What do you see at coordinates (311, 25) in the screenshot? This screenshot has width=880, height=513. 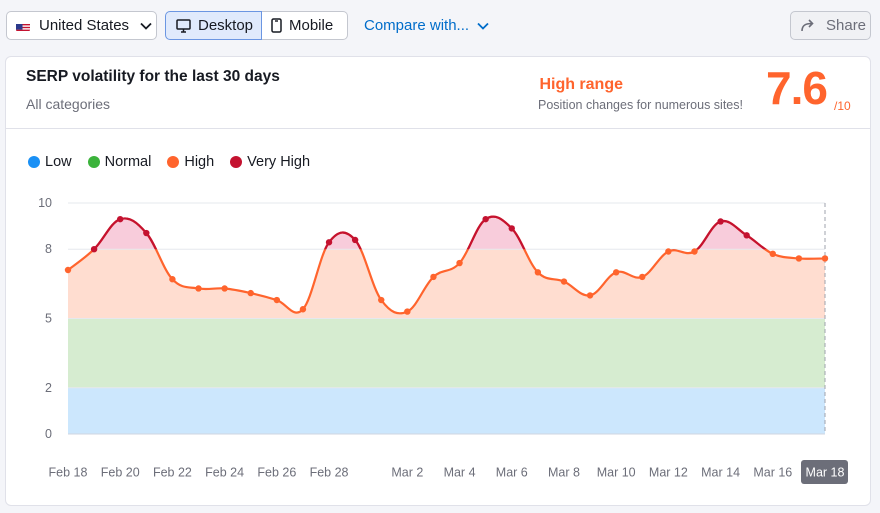 I see `mobile-label: Mobile` at bounding box center [311, 25].